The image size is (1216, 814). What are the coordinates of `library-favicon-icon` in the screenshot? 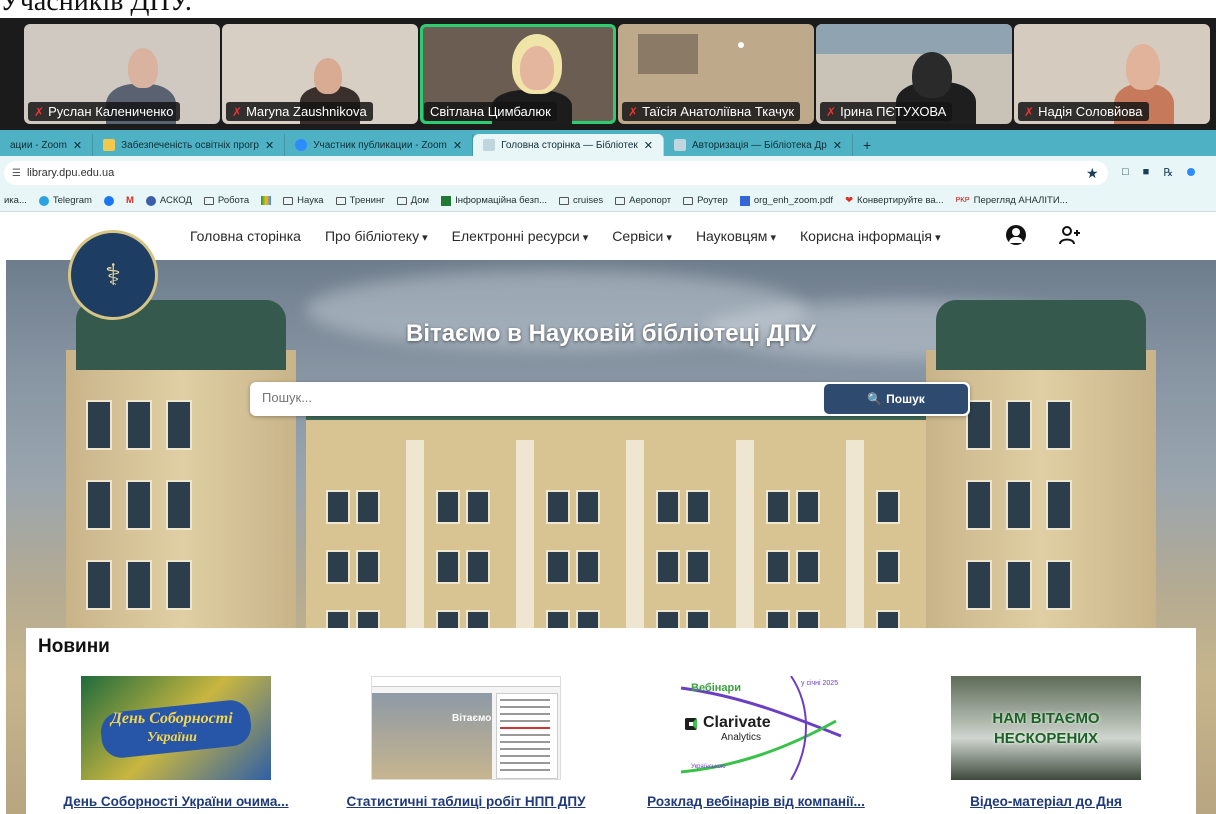 It's located at (489, 145).